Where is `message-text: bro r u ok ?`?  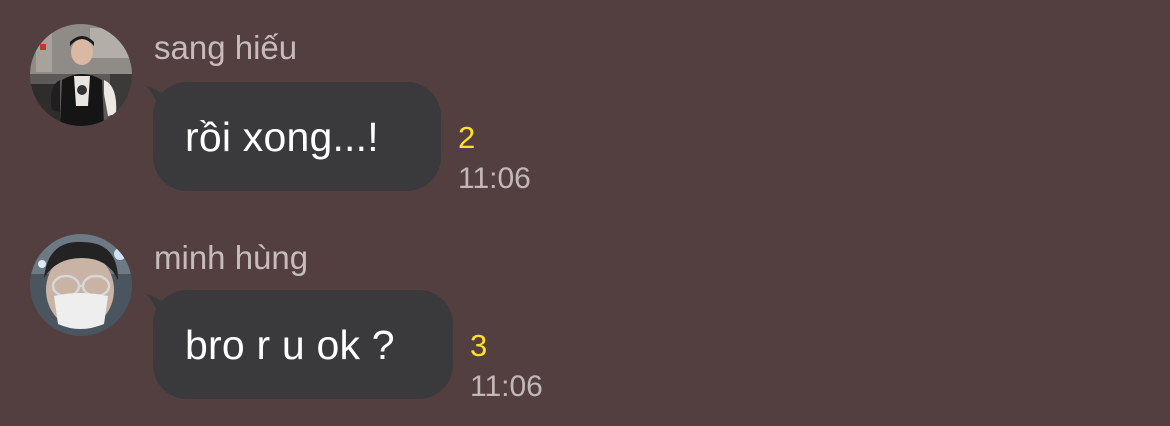
message-text: bro r u ok ? is located at coordinates (290, 344).